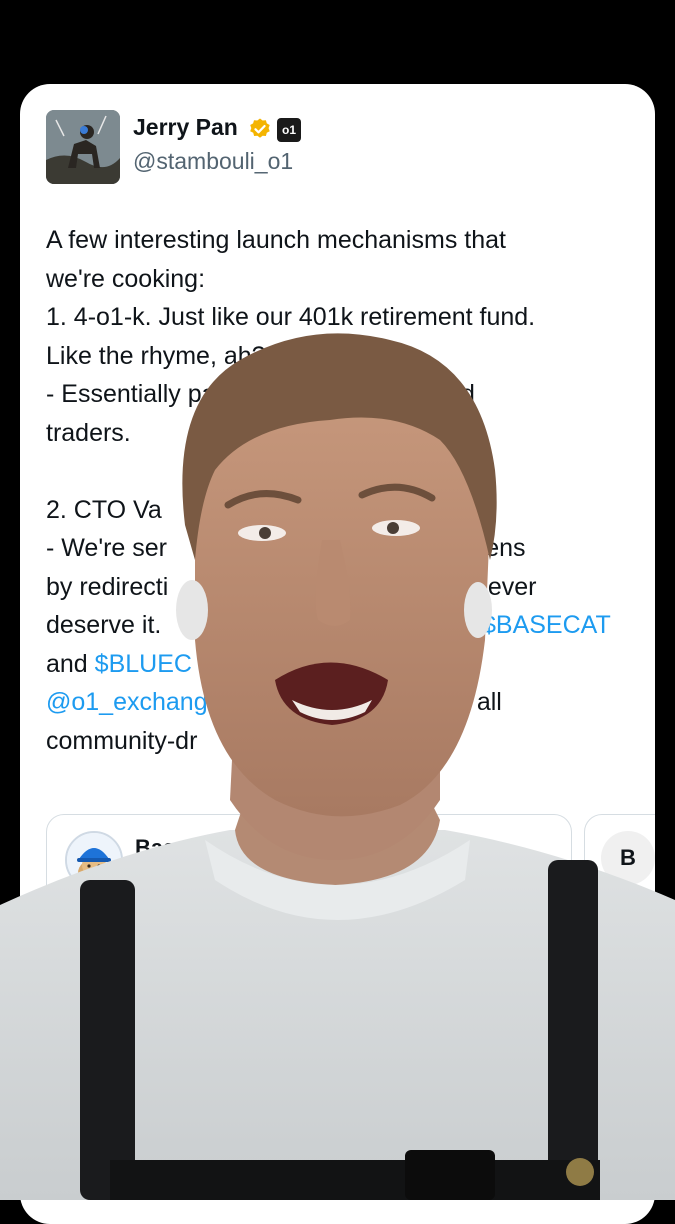 The width and height of the screenshot is (675, 1224). I want to click on post-text-span: - Essentially pa, so click(131, 394).